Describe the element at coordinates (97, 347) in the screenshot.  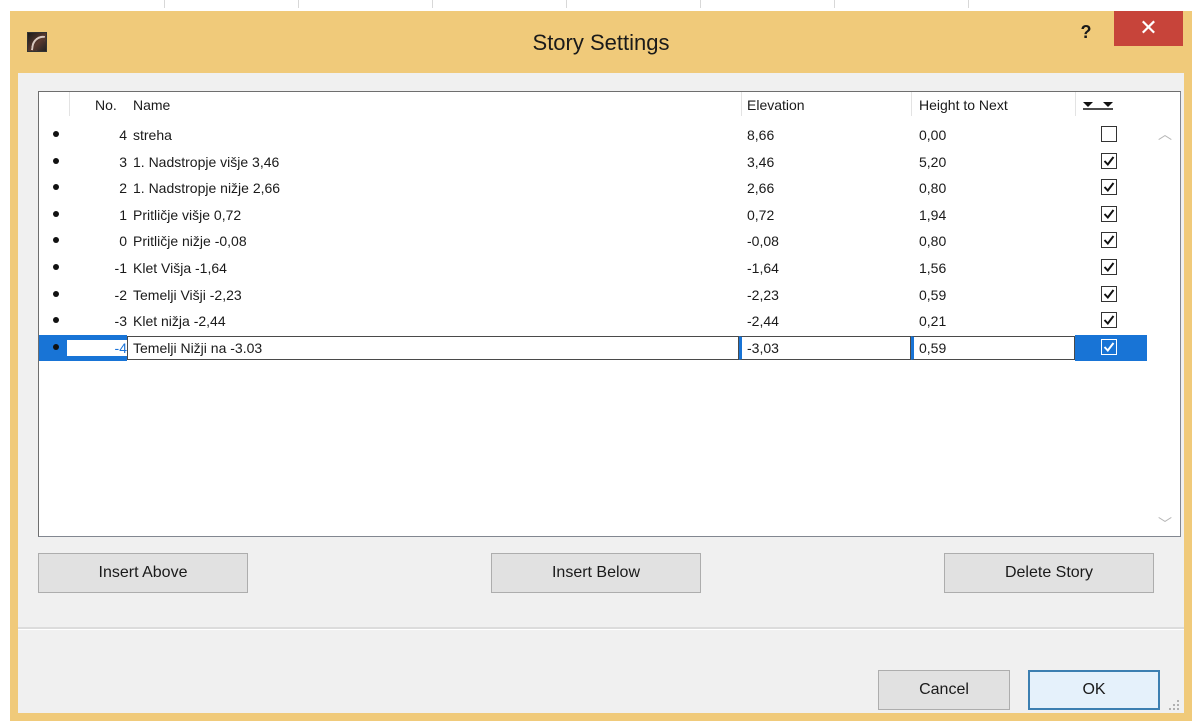
I see `story-number: -4` at that location.